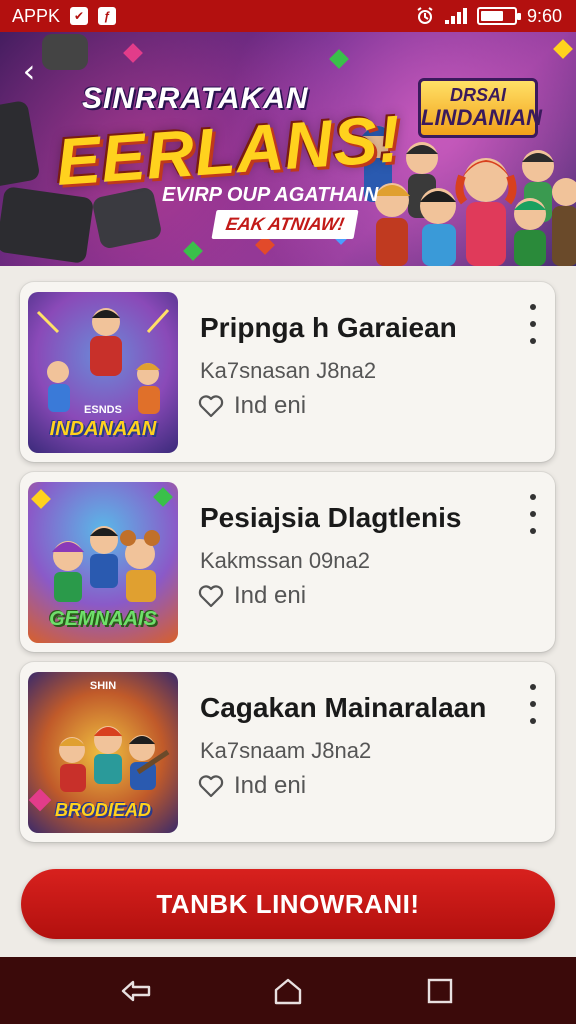 The height and width of the screenshot is (1024, 576). I want to click on game-thumbnail: GEMNAAIS, so click(103, 562).